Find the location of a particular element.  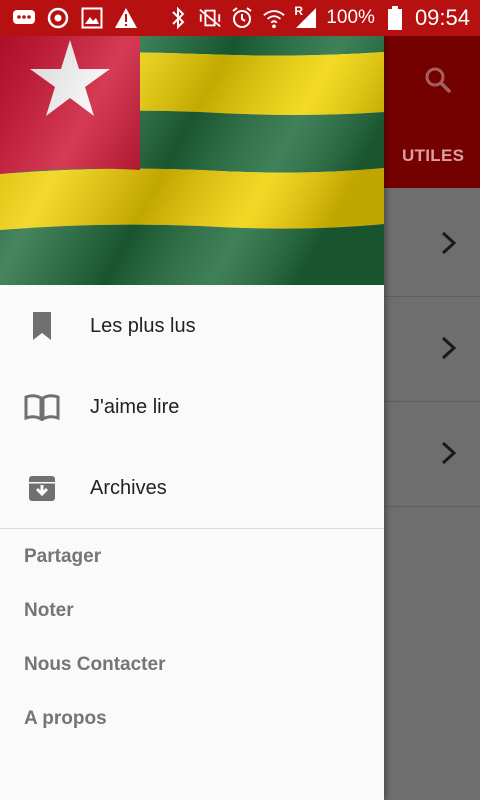

book-open-icon is located at coordinates (42, 407).